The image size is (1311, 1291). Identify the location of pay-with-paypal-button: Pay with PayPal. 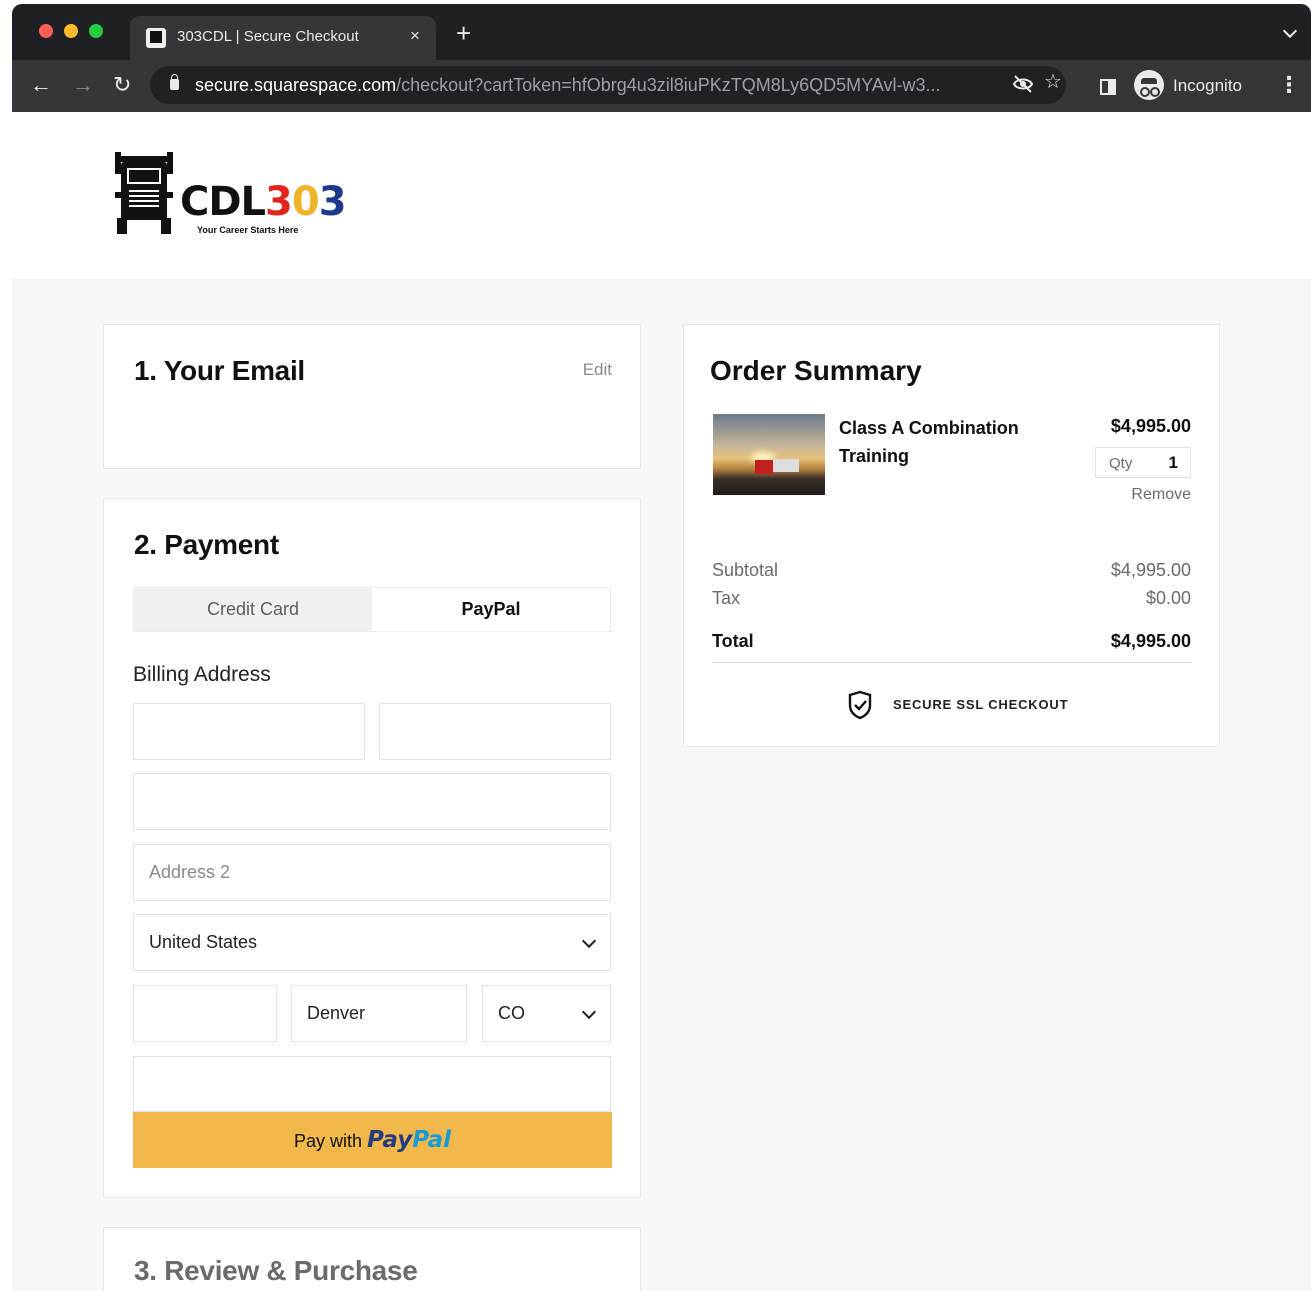
(372, 1140).